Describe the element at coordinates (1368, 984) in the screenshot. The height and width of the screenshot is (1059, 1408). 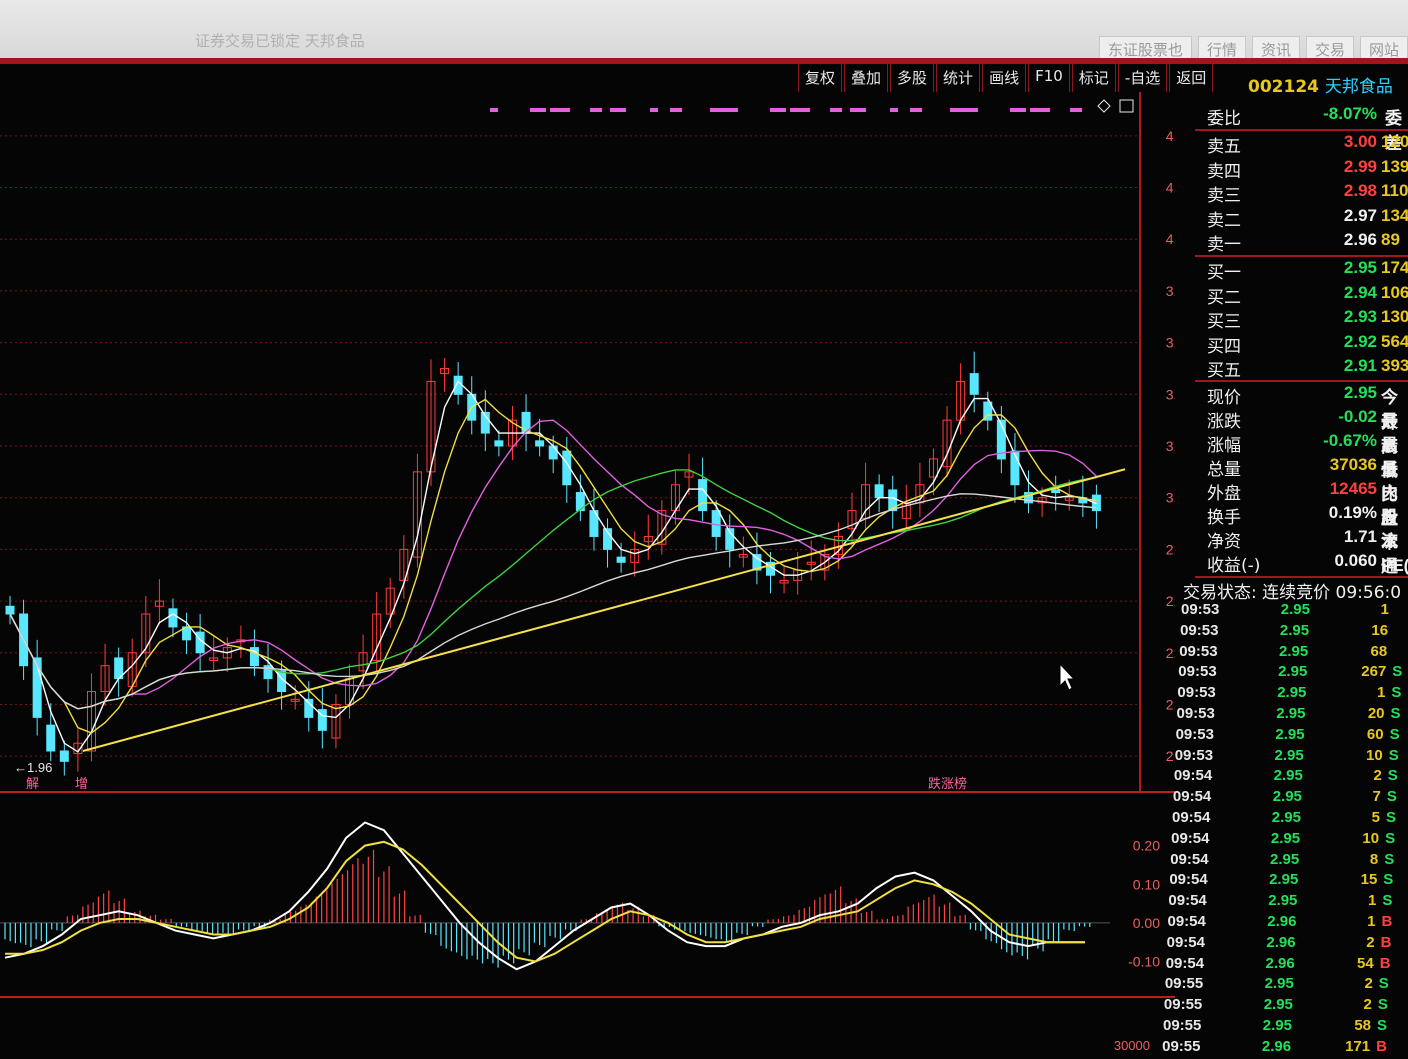
I see `tick-volume: 2` at that location.